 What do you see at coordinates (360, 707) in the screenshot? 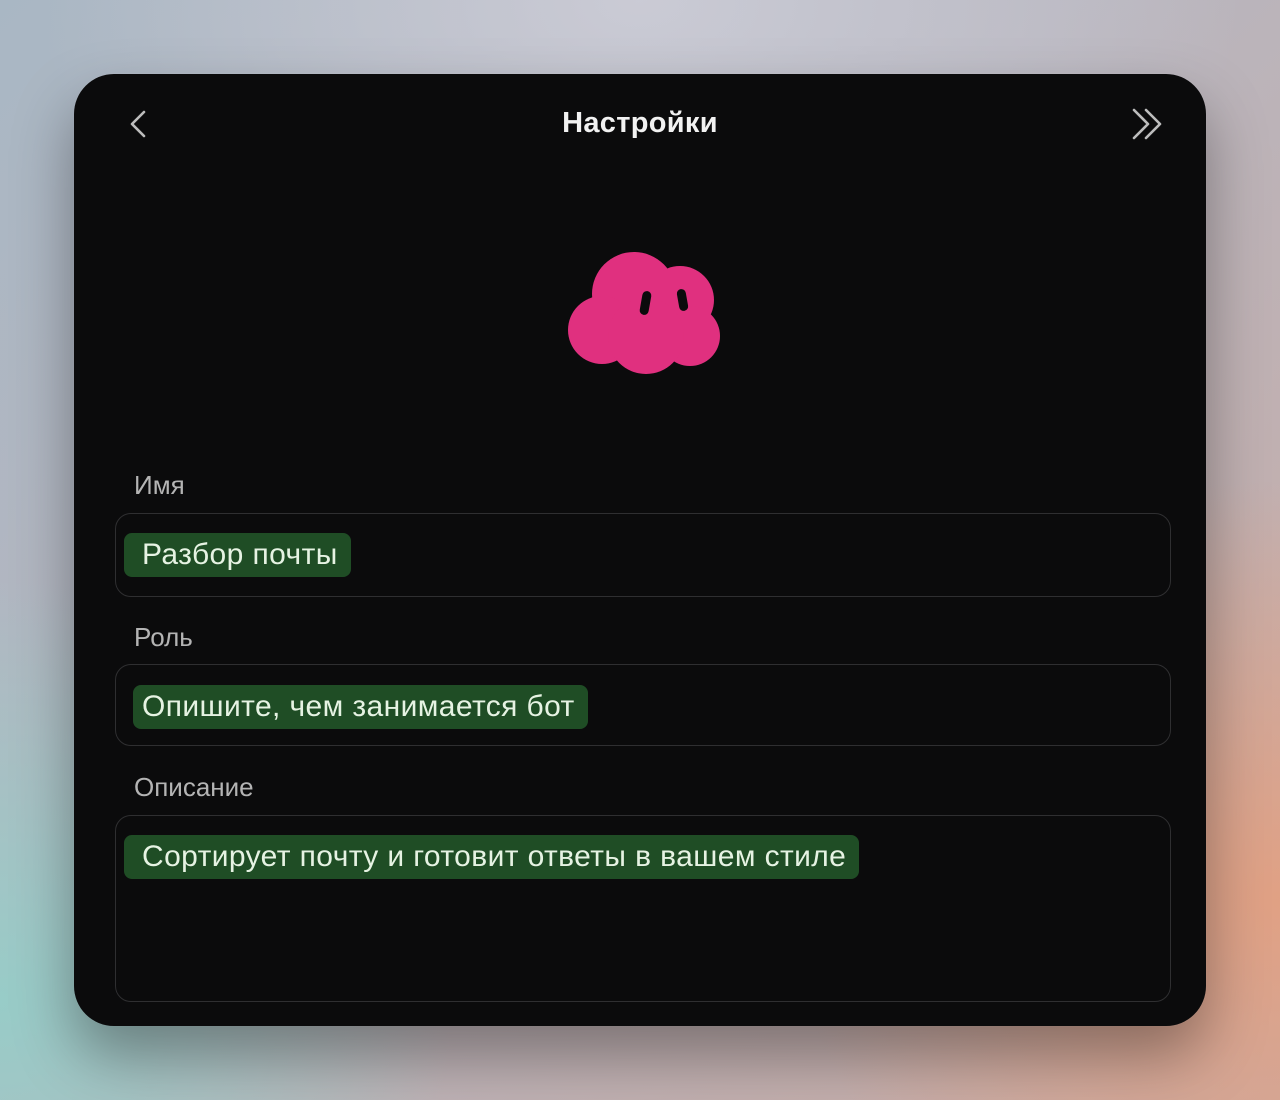
I see `role-field-value: Опишите, чем занимается бот` at bounding box center [360, 707].